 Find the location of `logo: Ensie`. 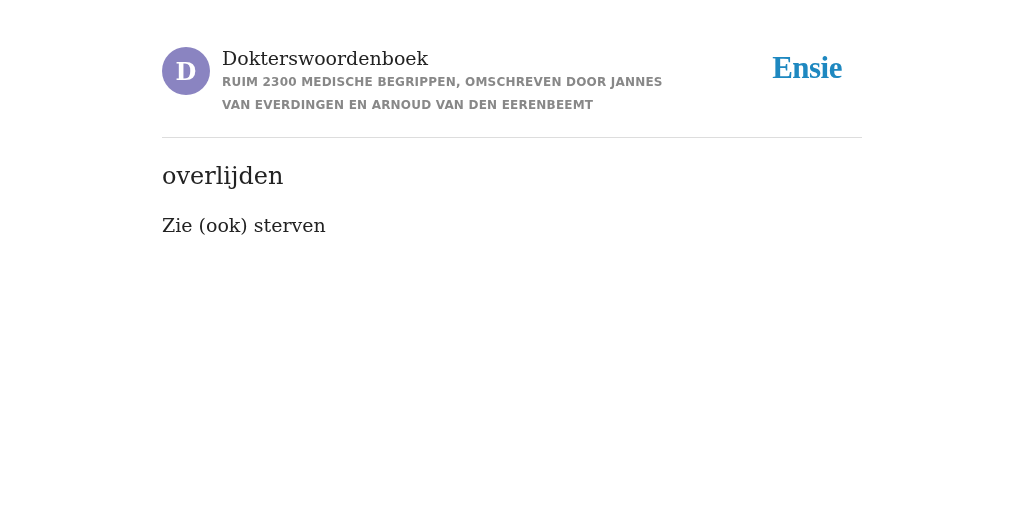

logo: Ensie is located at coordinates (807, 68).